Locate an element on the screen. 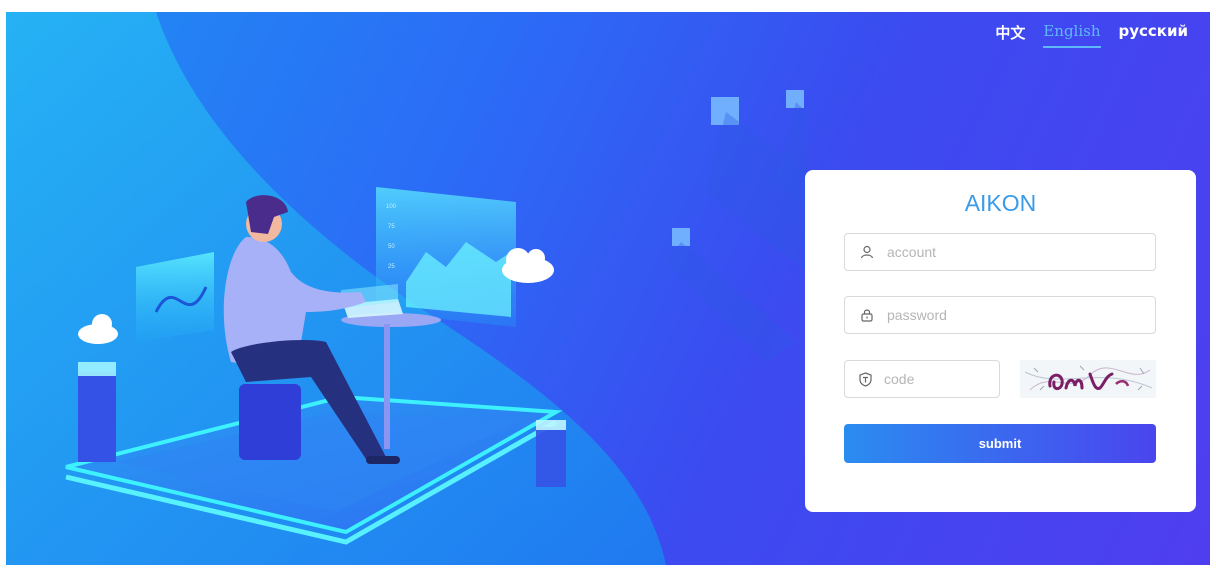  chart-tick: 100 is located at coordinates (391, 207).